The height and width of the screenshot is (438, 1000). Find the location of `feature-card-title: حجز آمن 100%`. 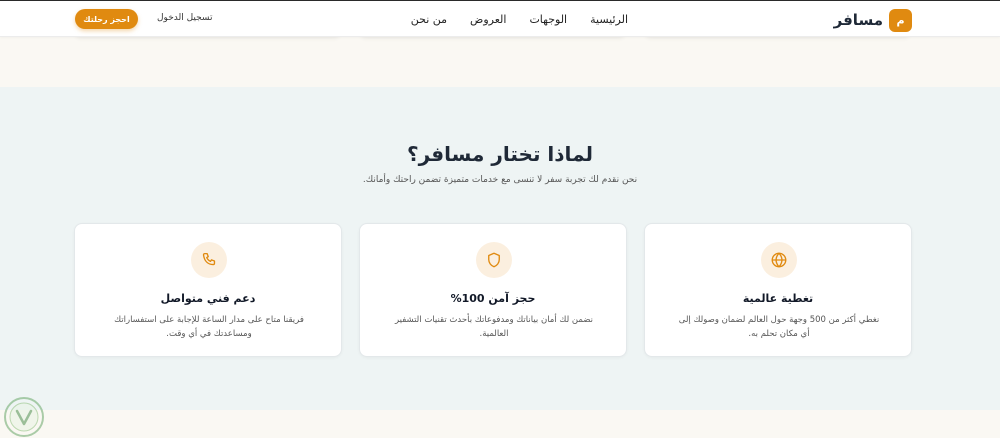

feature-card-title: حجز آمن 100% is located at coordinates (493, 298).